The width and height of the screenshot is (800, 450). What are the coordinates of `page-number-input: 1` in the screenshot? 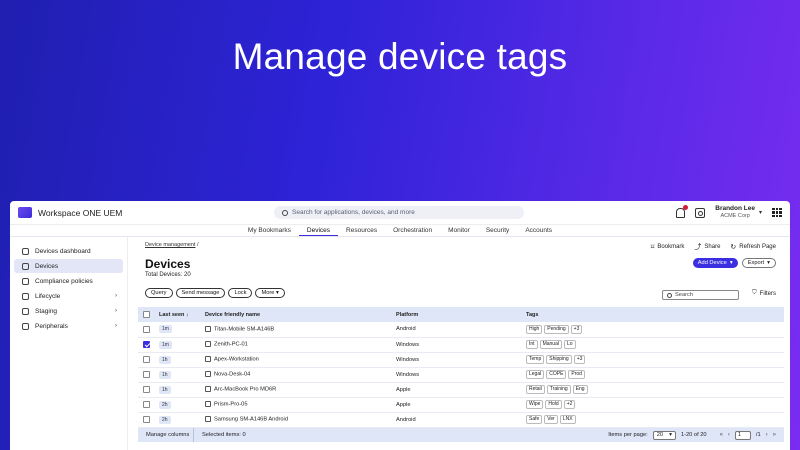 It's located at (742, 435).